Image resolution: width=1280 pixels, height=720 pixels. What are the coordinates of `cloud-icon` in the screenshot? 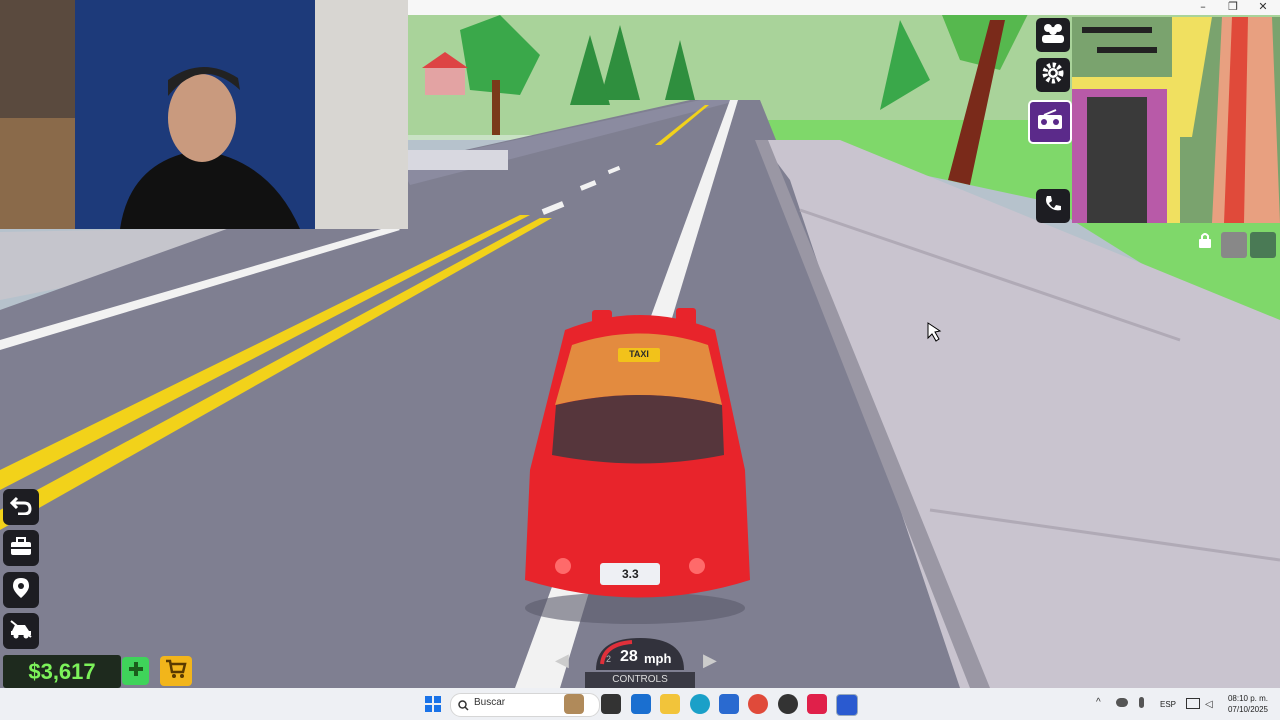 It's located at (1122, 702).